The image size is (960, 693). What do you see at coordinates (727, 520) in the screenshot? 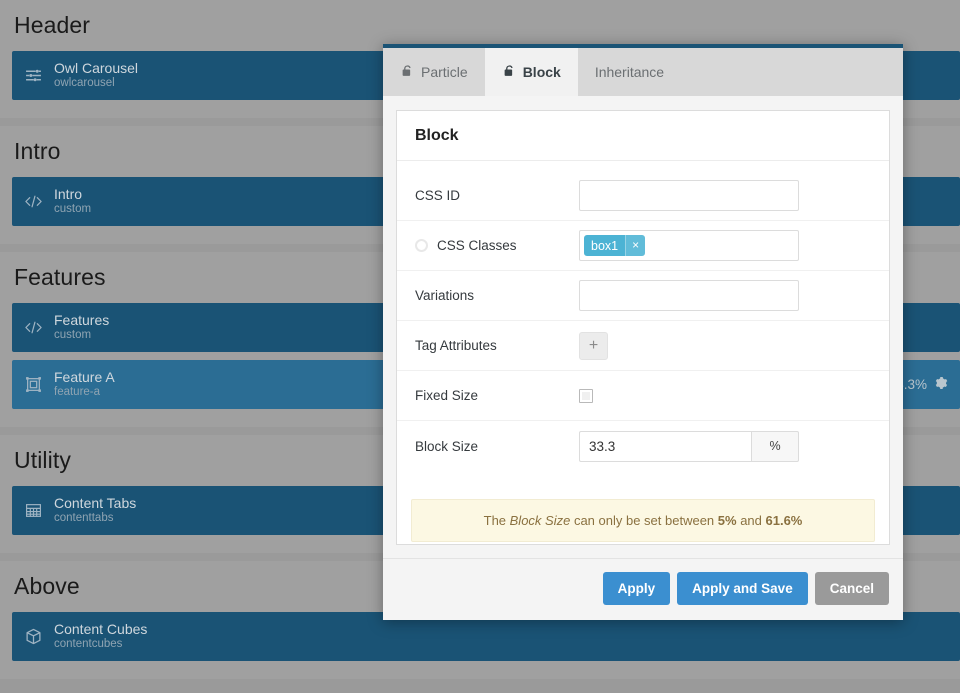
I see `notice-min: 5%` at bounding box center [727, 520].